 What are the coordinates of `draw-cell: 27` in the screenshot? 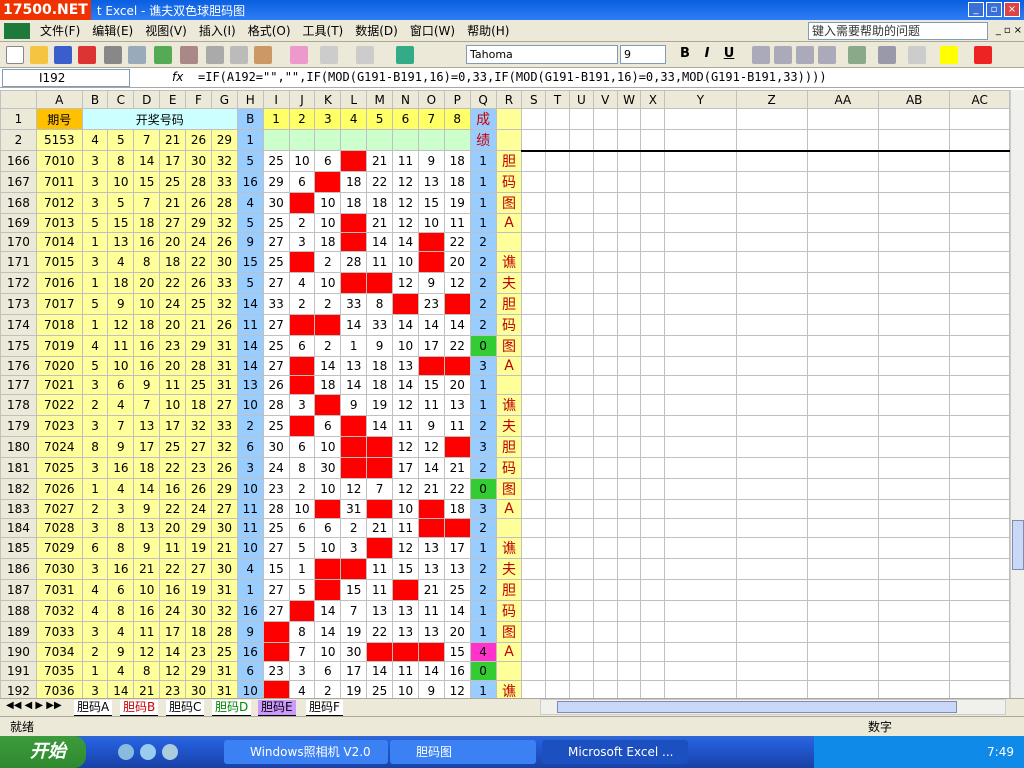 It's located at (198, 569).